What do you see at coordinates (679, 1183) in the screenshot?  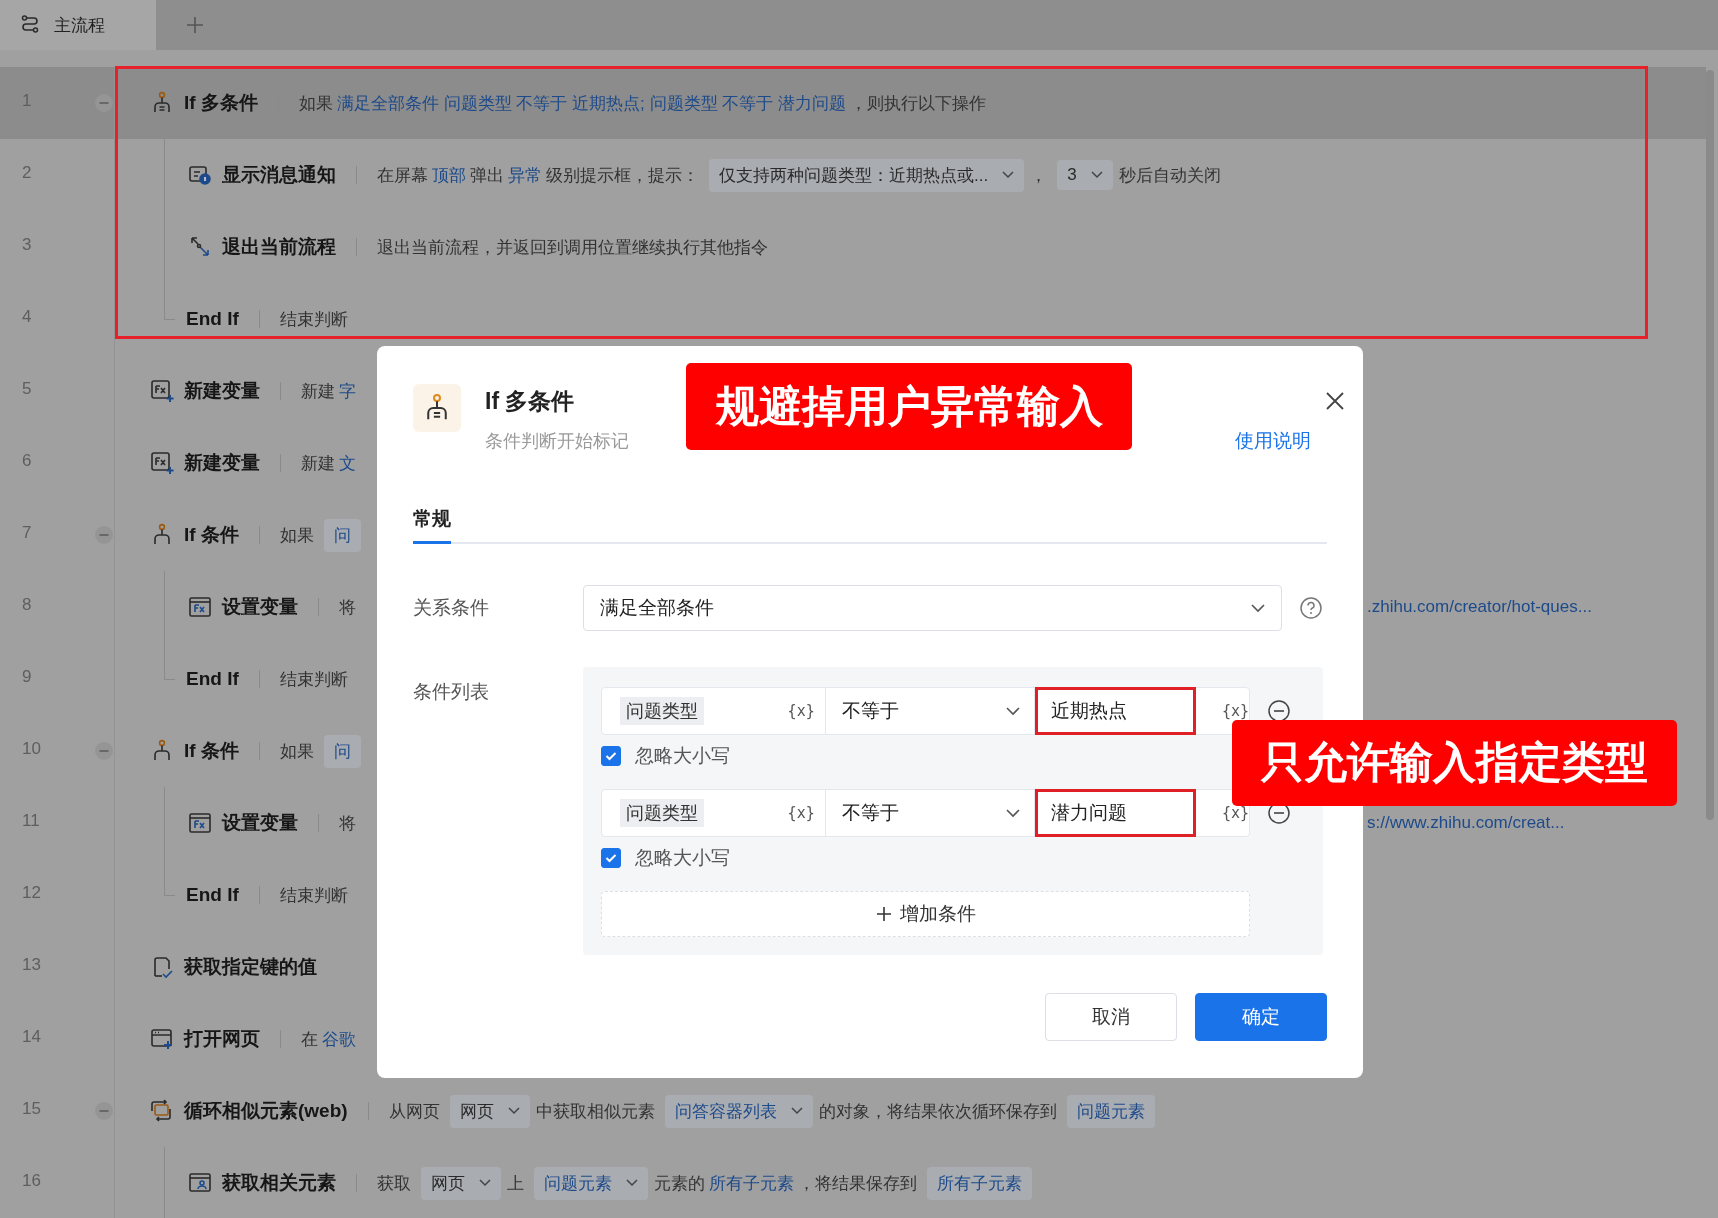 I see `step-text: 元素的` at bounding box center [679, 1183].